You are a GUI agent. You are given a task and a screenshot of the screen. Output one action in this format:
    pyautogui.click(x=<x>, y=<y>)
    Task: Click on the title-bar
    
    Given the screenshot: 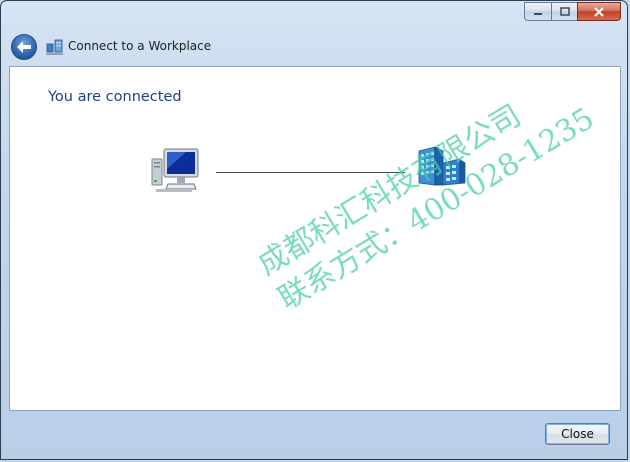 What is the action you would take?
    pyautogui.click(x=314, y=15)
    